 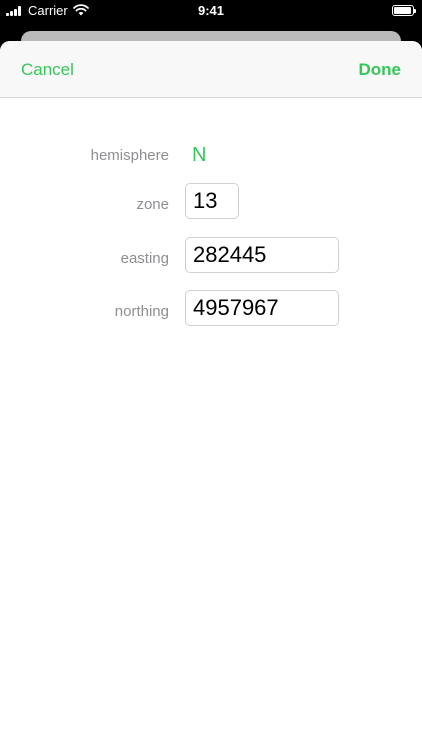 I want to click on easting-field, so click(x=262, y=255).